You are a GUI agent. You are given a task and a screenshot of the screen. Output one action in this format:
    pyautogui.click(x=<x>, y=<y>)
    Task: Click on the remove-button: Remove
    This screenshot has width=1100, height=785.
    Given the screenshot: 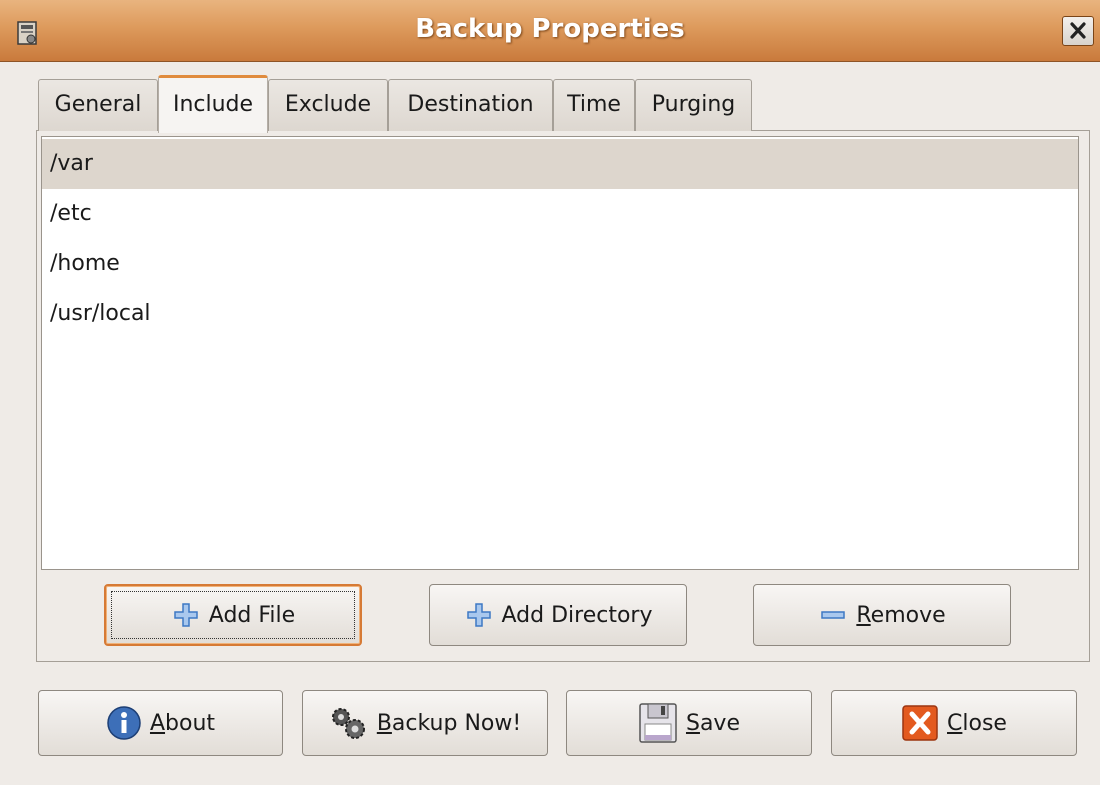 What is the action you would take?
    pyautogui.click(x=882, y=615)
    